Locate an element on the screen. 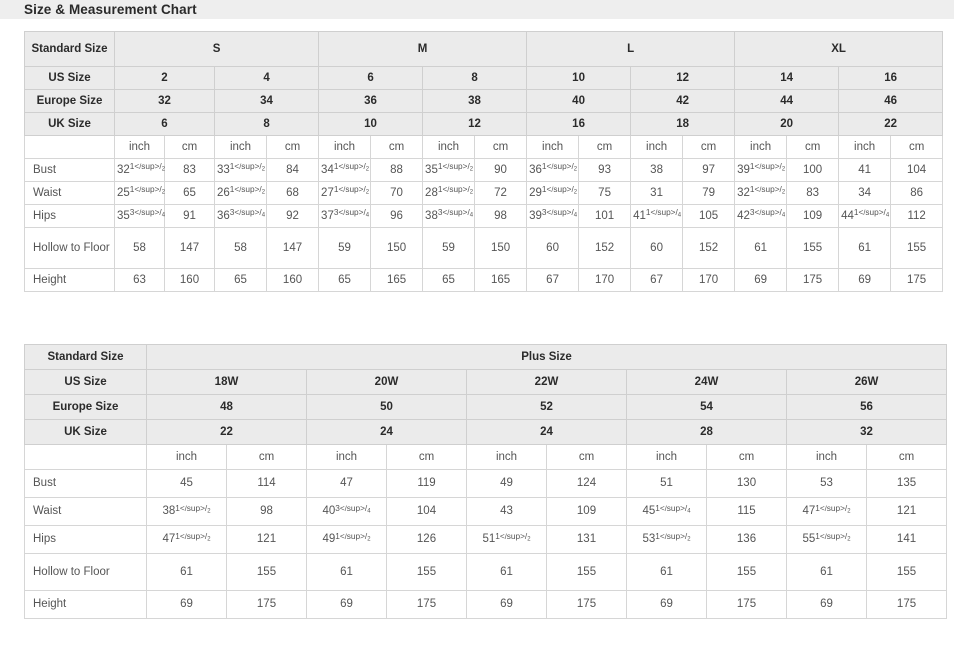  fraction-value: 373</sup>/4 is located at coordinates (345, 215).